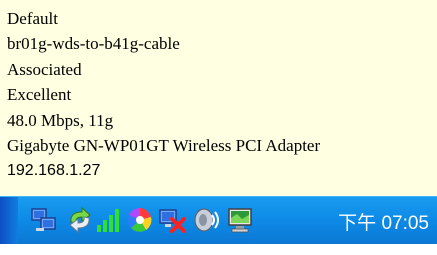 This screenshot has width=437, height=255. What do you see at coordinates (44, 69) in the screenshot?
I see `connection-status: Associated` at bounding box center [44, 69].